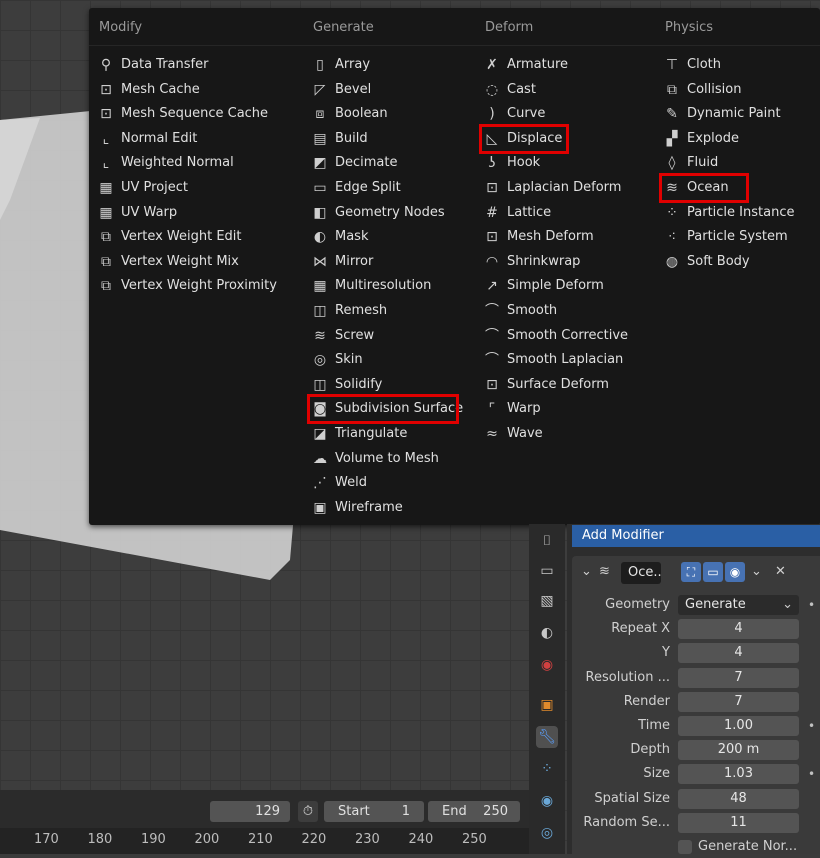  Describe the element at coordinates (148, 90) in the screenshot. I see `menu-item-mesh-cache: ⊡ Mesh Cache` at that location.